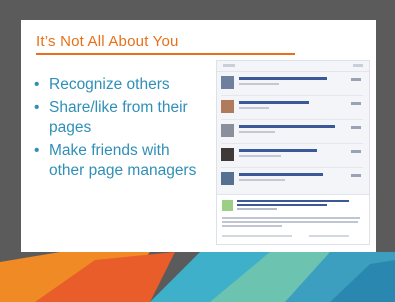  I want to click on bullet-item: • Make friends with other page managers, so click(120, 161).